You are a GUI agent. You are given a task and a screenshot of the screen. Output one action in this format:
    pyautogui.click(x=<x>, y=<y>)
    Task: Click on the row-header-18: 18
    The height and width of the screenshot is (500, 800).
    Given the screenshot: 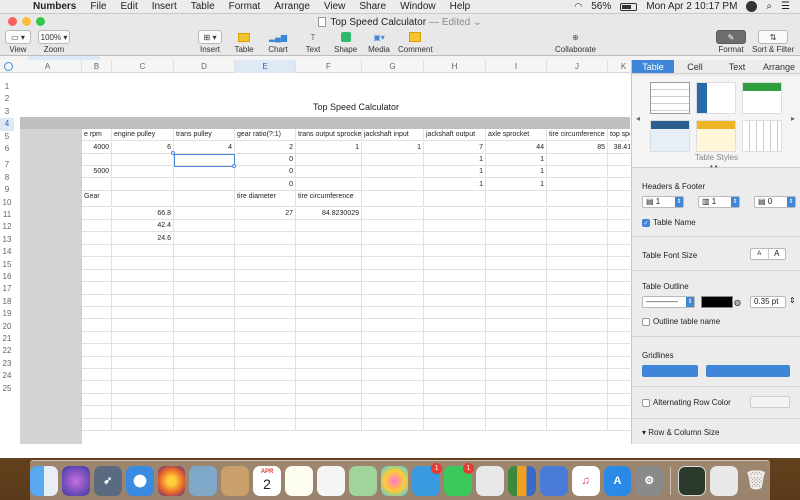 What is the action you would take?
    pyautogui.click(x=7, y=302)
    